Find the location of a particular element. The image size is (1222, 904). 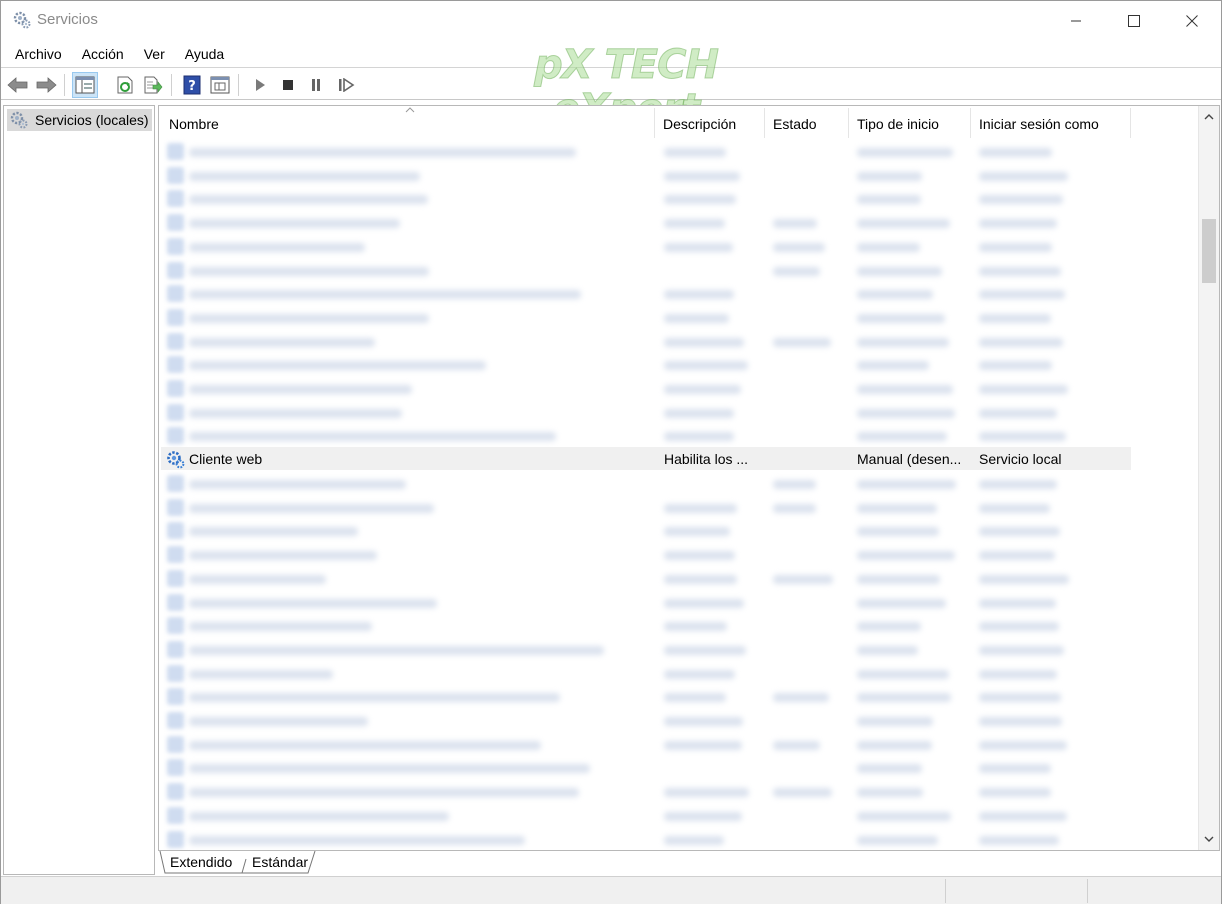

pause-service-button is located at coordinates (316, 85).